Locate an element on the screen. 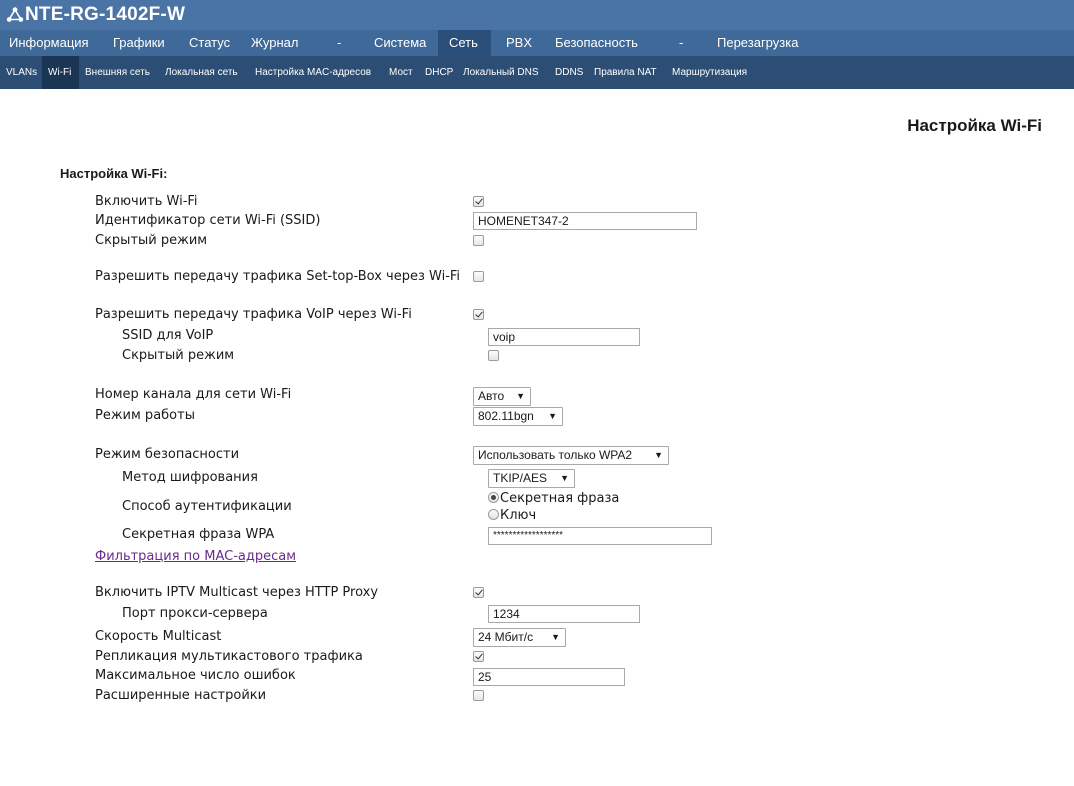  wpa-phrase-label: Секретная фраза WPA is located at coordinates (198, 534).